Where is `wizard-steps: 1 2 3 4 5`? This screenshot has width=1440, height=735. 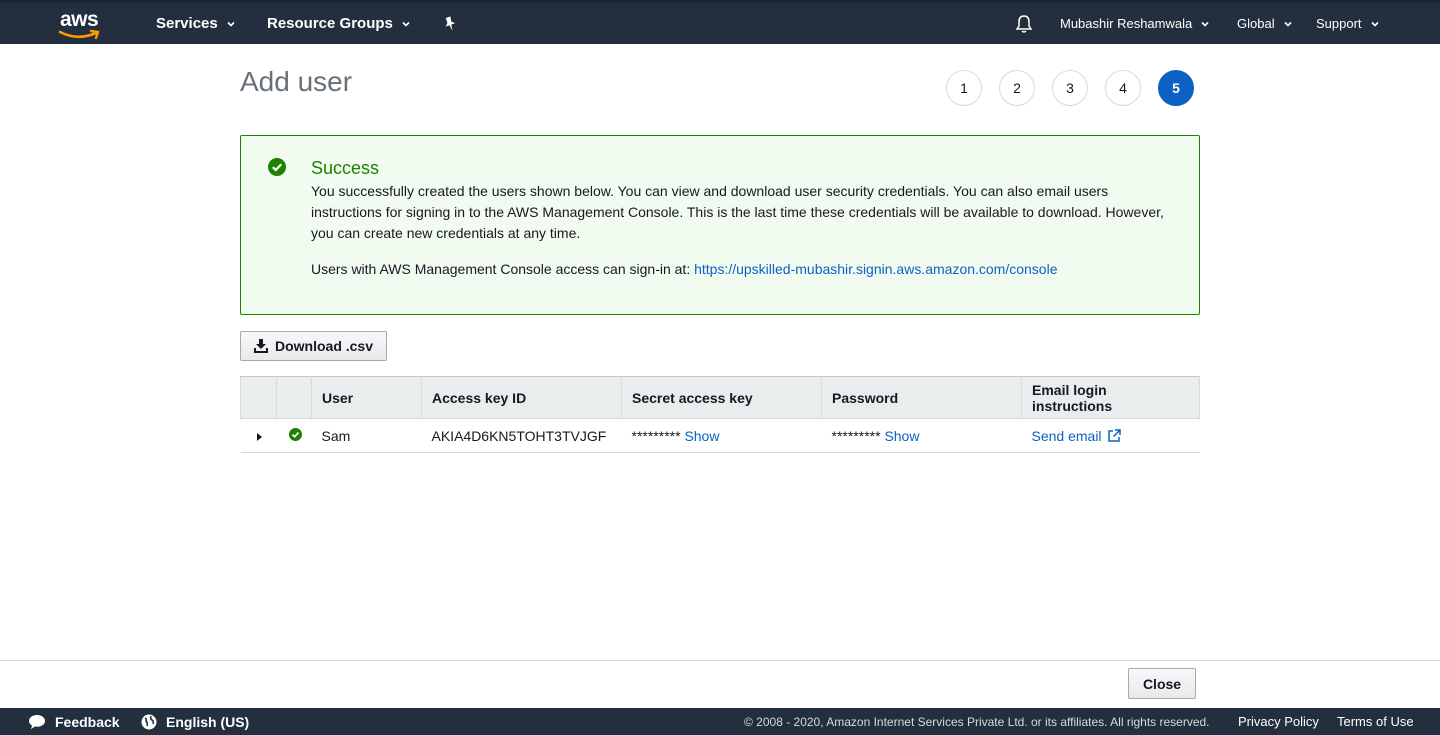
wizard-steps: 1 2 3 4 5 is located at coordinates (1070, 88).